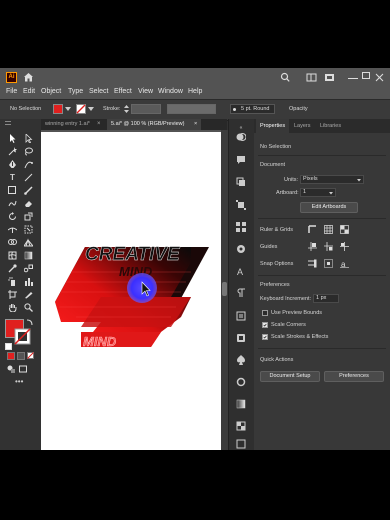 The image size is (390, 520). Describe the element at coordinates (28, 307) in the screenshot. I see `zoom-tool-icon` at that location.